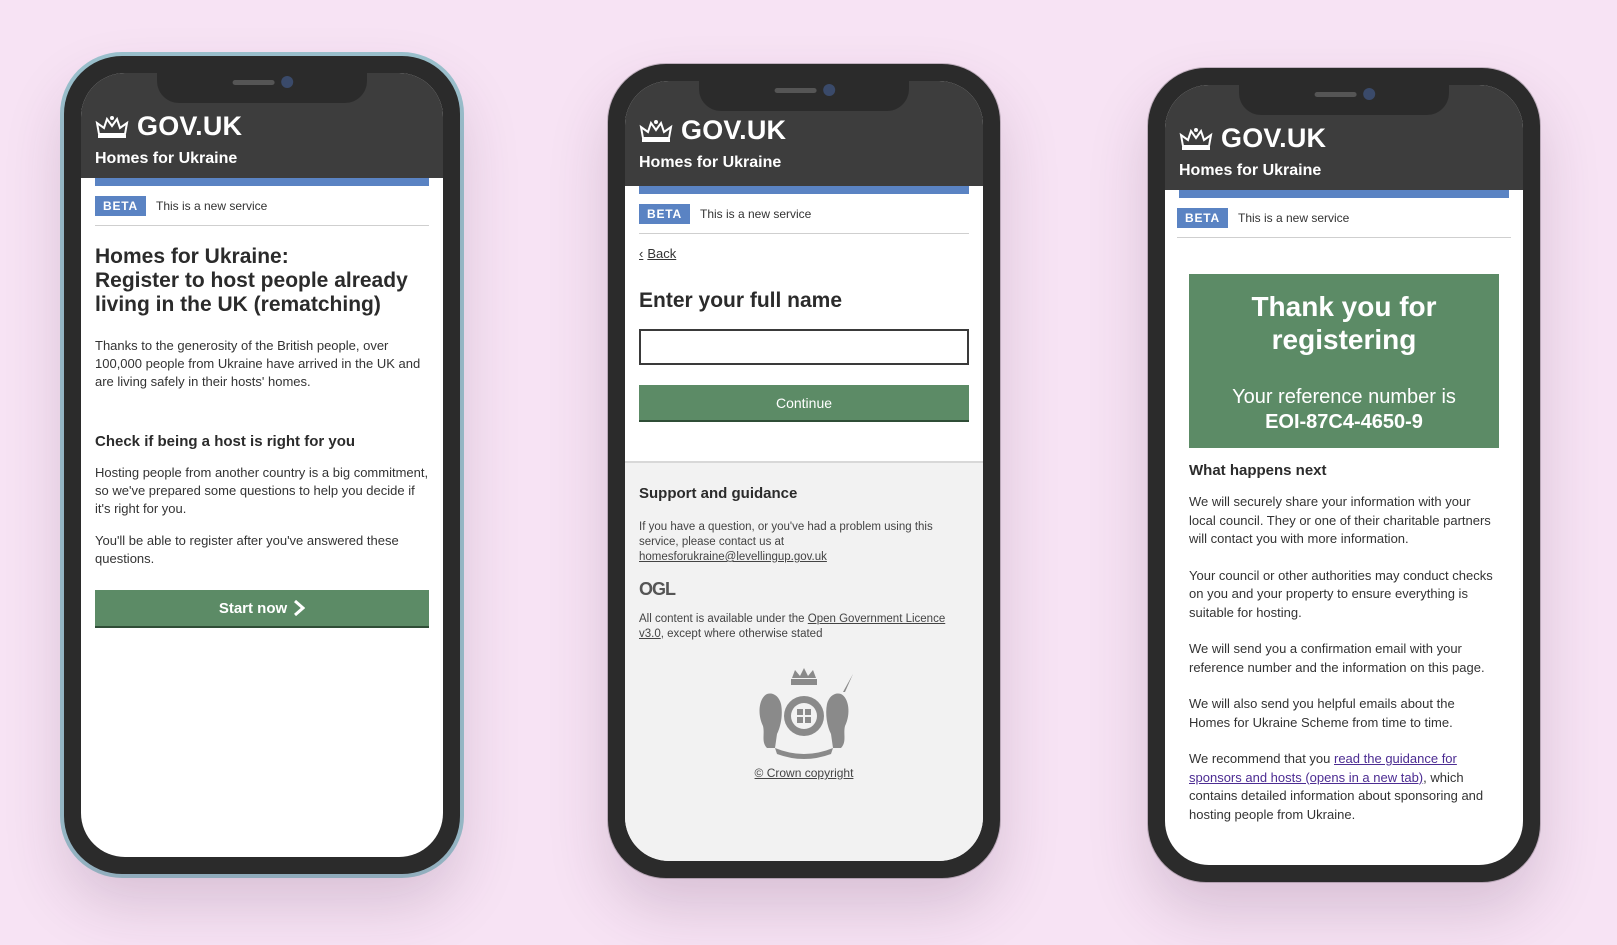  I want to click on start-now-label: Start now, so click(253, 608).